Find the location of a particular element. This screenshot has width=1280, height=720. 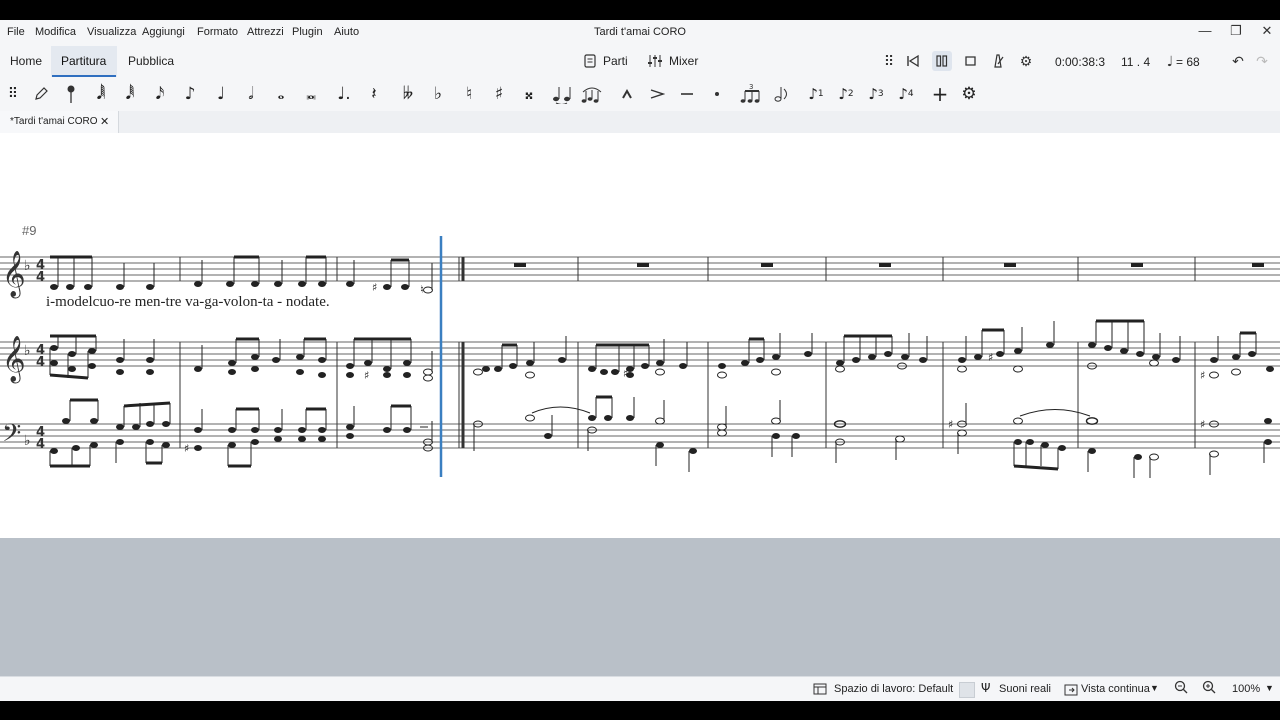

quarter-note-icon: ♩ is located at coordinates (221, 94).